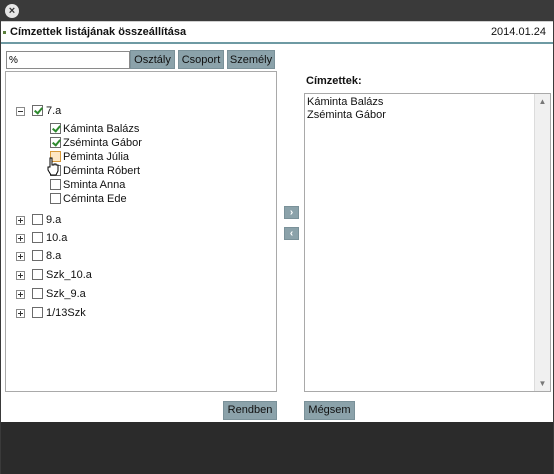  What do you see at coordinates (69, 275) in the screenshot?
I see `tree-group-label: Szk_10.a` at bounding box center [69, 275].